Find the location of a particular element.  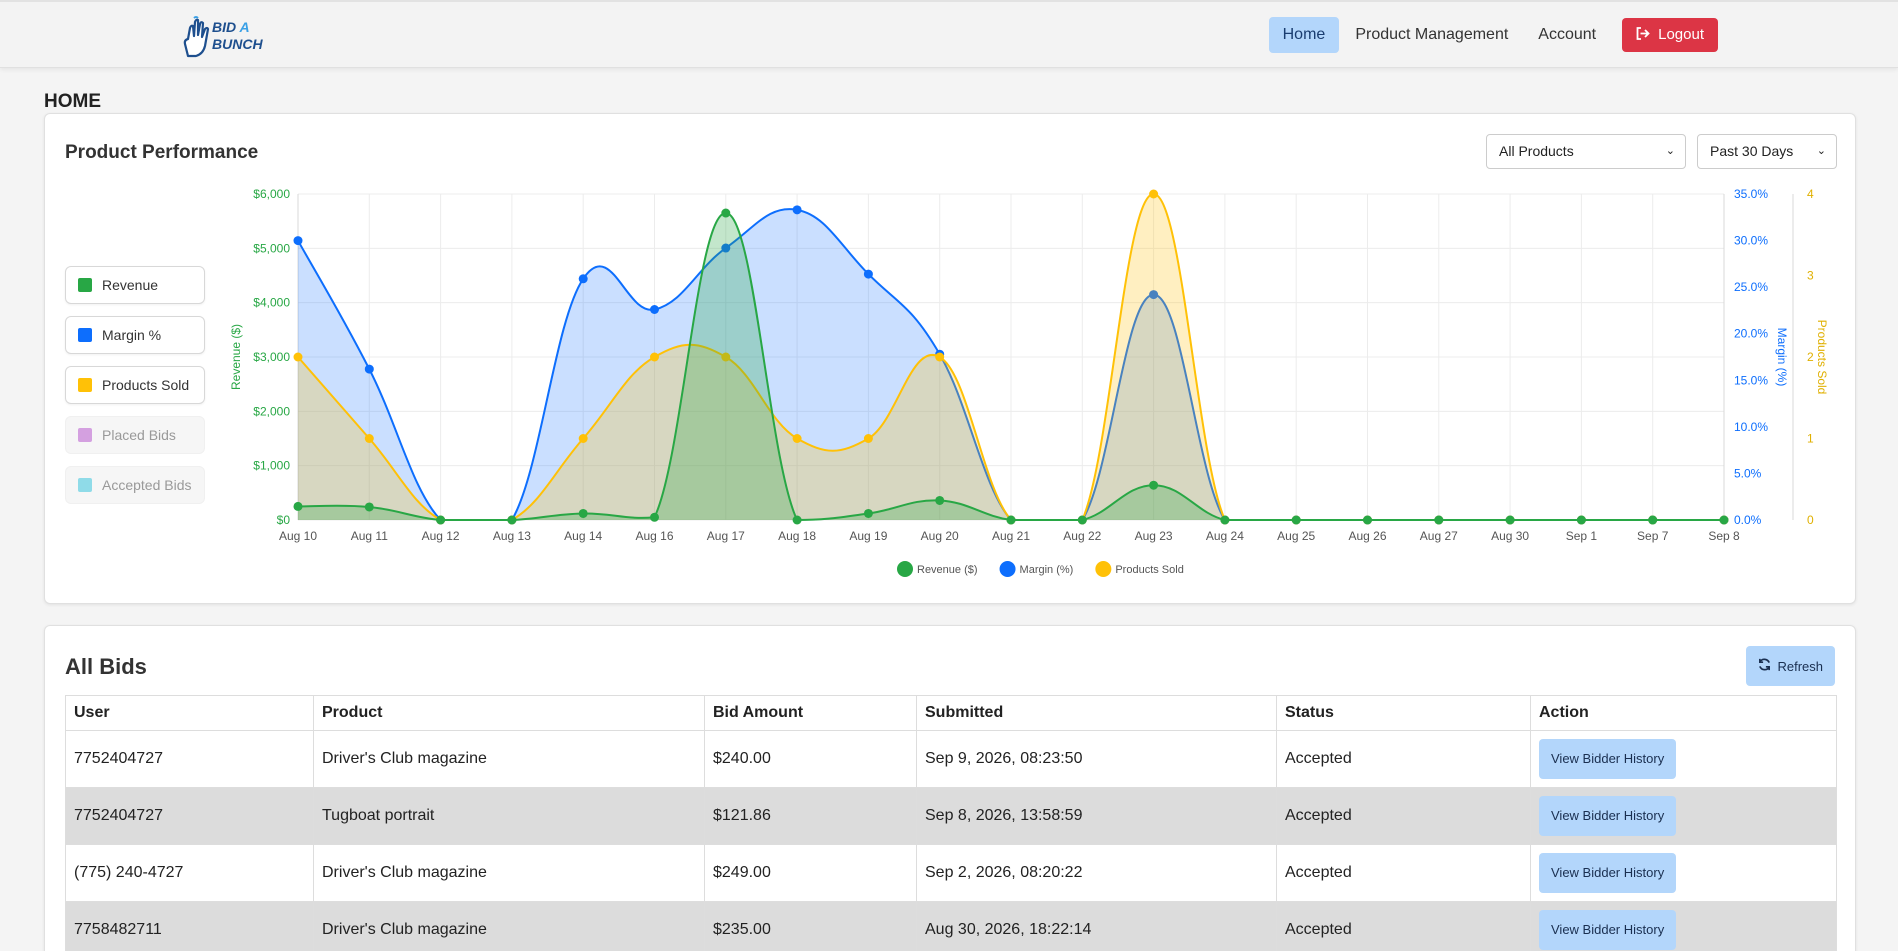

y-tick-label-margin: 10.0% is located at coordinates (1751, 427).